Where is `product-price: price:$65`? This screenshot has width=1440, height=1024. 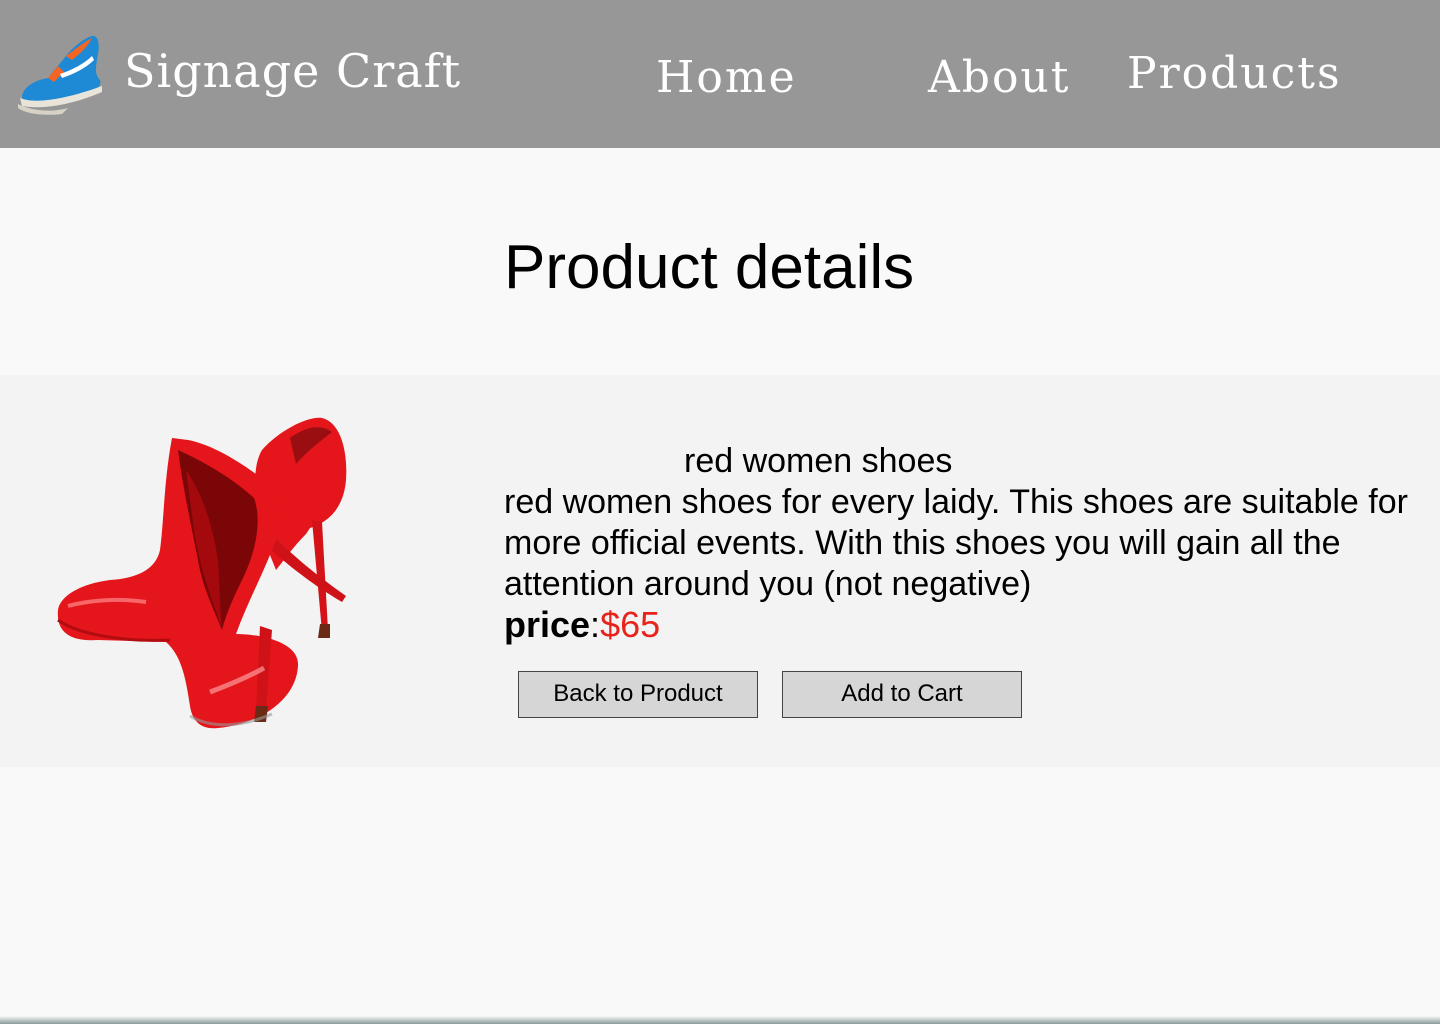 product-price: price:$65 is located at coordinates (582, 625).